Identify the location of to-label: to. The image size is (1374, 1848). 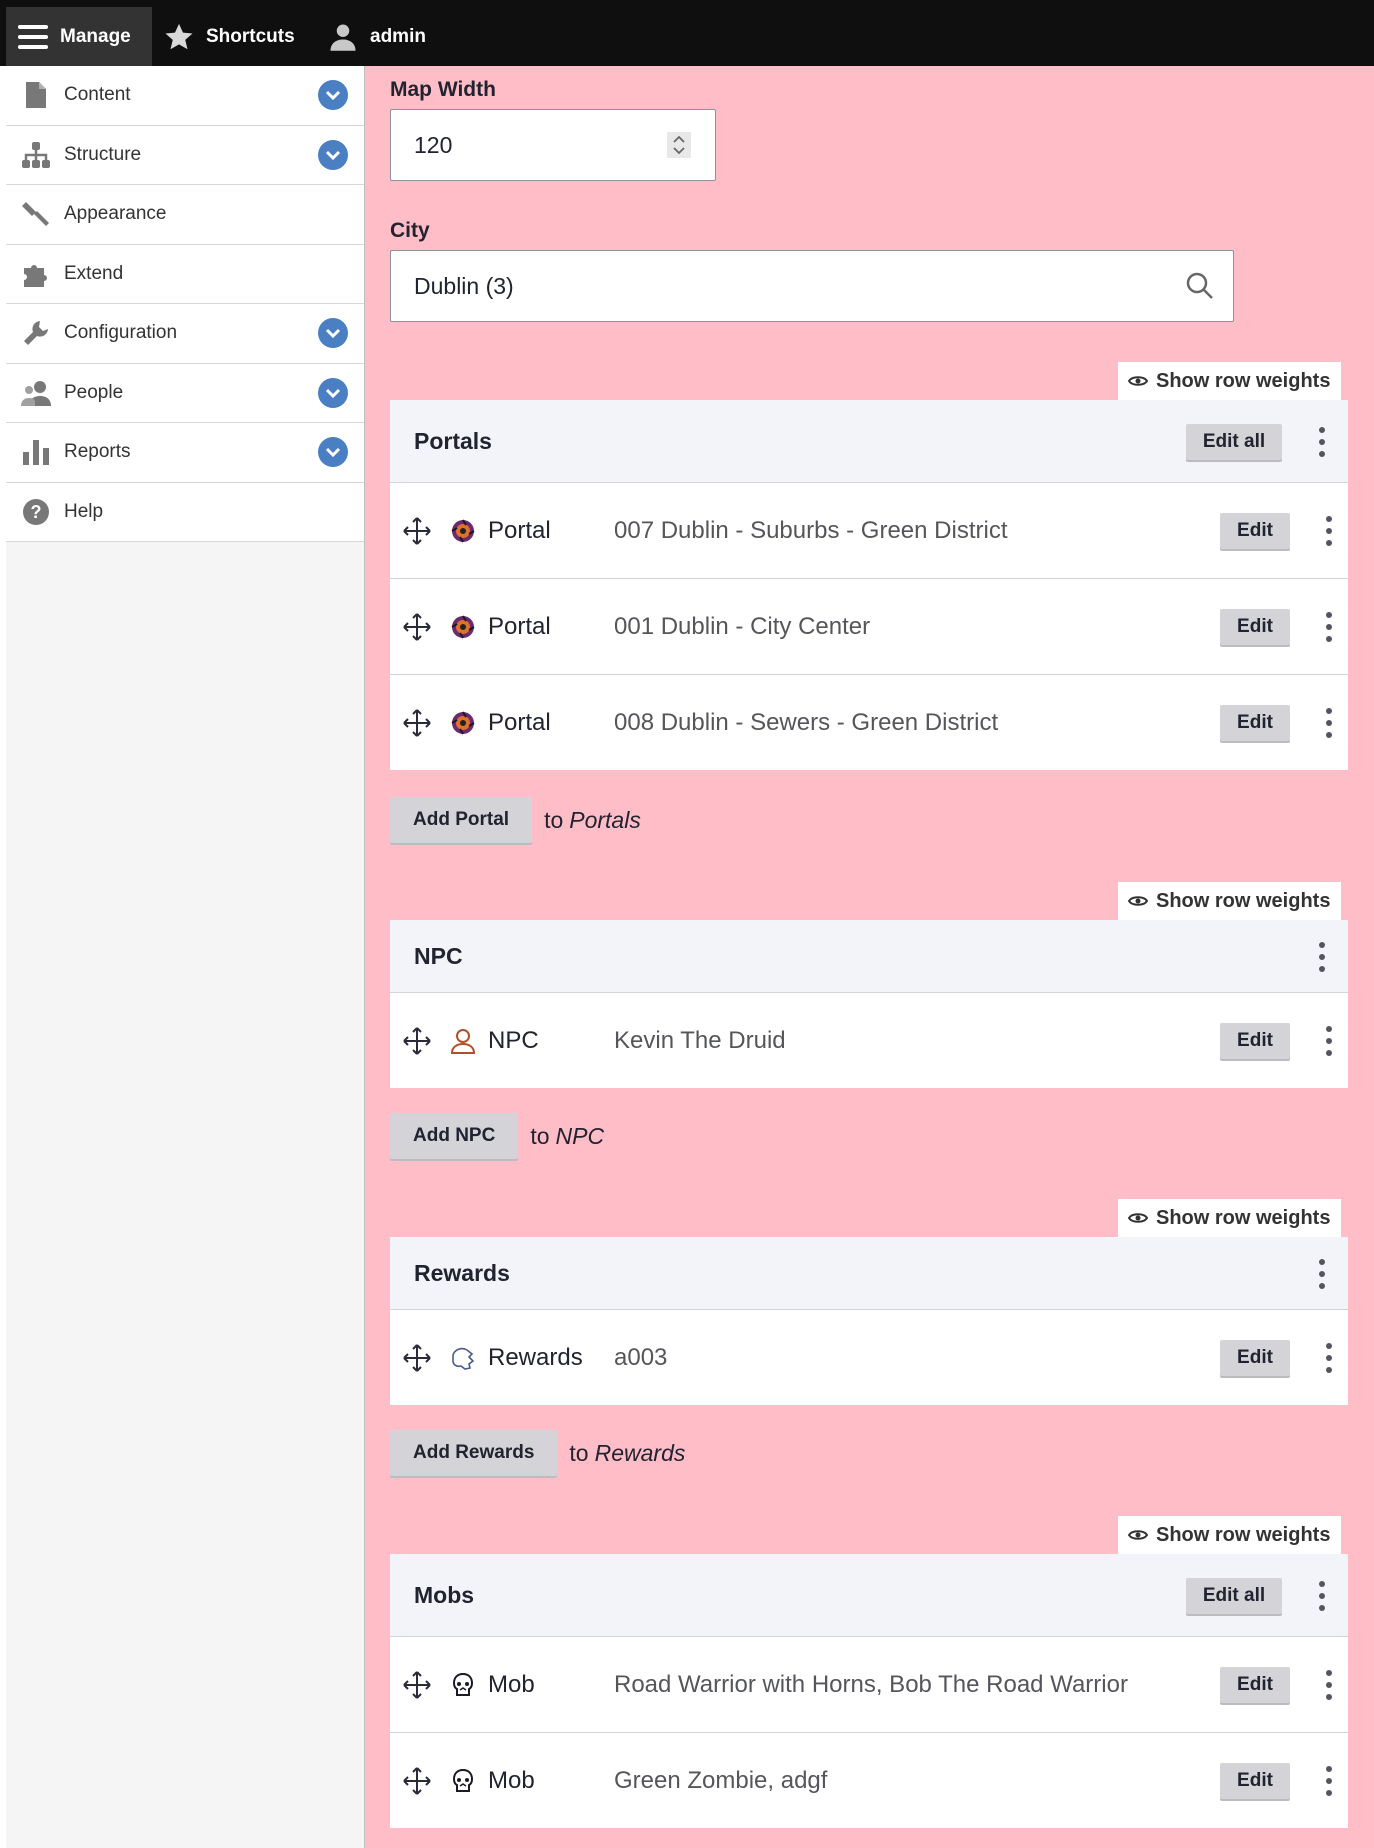
(554, 819).